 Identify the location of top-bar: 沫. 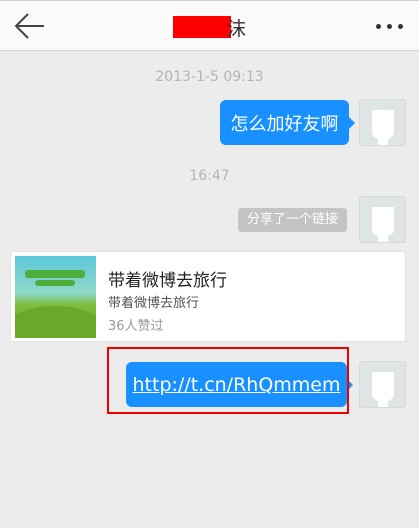
(209, 25).